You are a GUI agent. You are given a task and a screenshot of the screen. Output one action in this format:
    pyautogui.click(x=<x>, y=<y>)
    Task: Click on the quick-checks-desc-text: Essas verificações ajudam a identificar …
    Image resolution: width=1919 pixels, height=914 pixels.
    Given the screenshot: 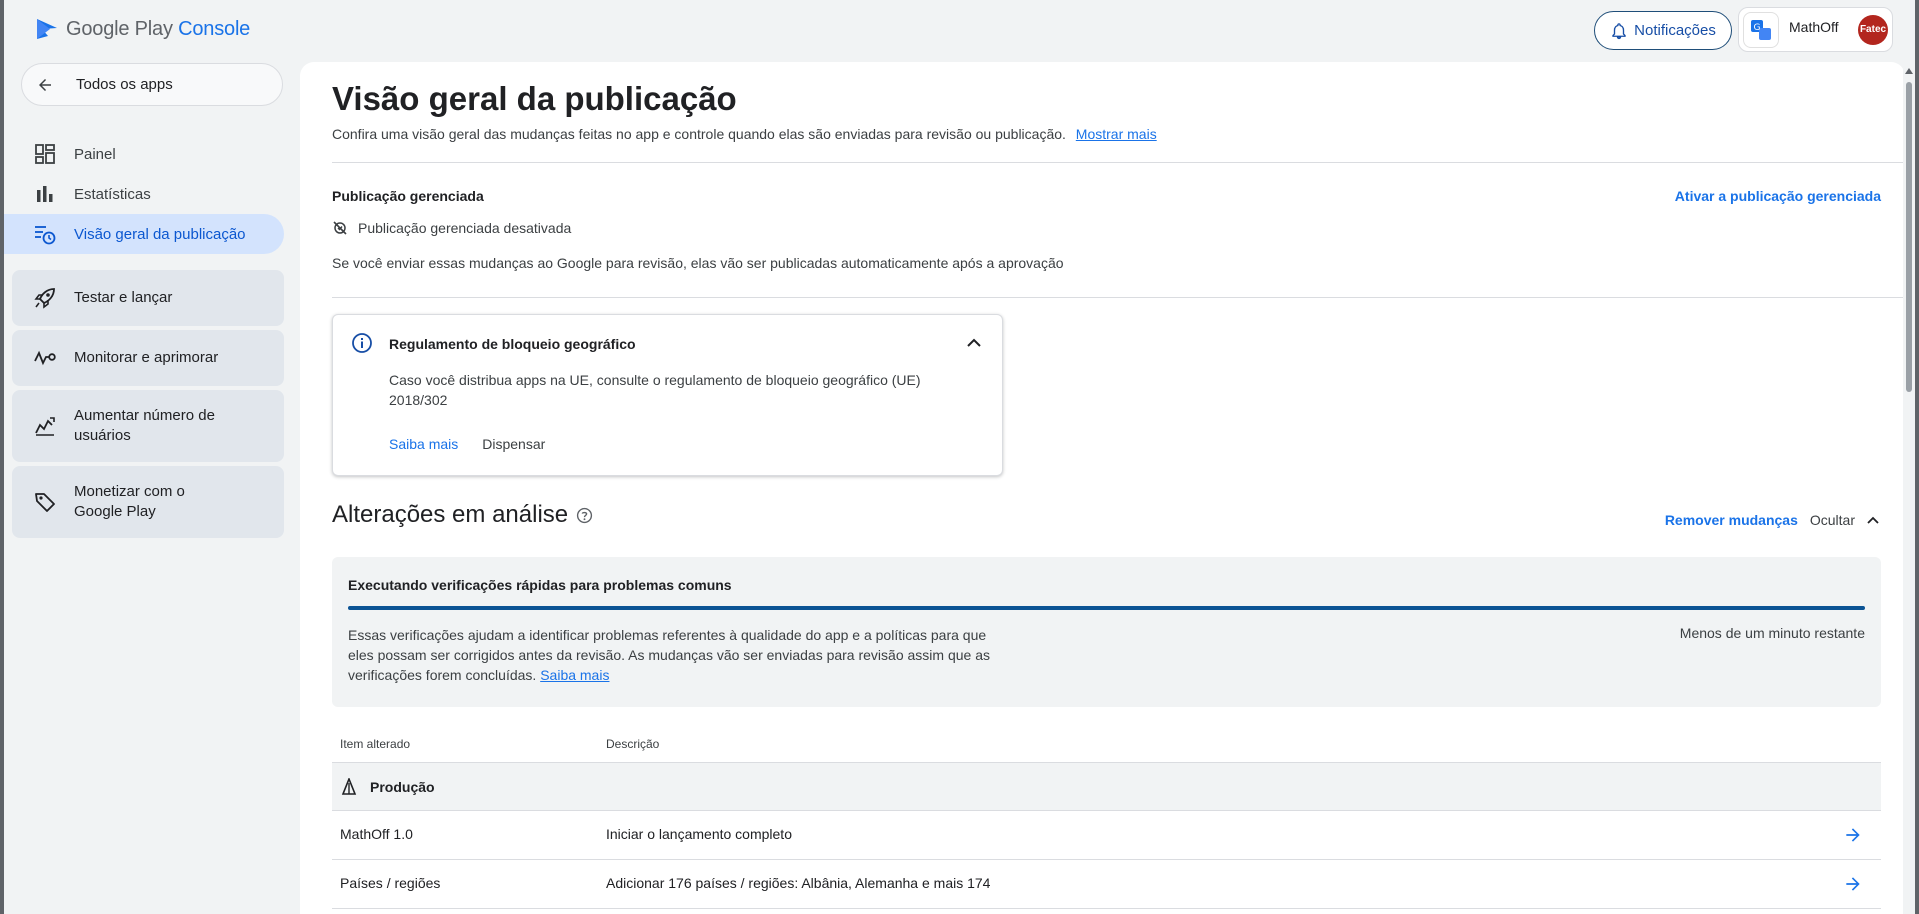 What is the action you would take?
    pyautogui.click(x=669, y=655)
    